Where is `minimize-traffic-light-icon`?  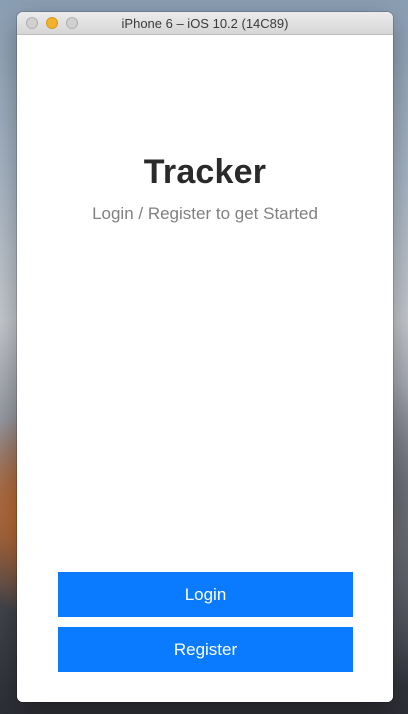
minimize-traffic-light-icon is located at coordinates (52, 23).